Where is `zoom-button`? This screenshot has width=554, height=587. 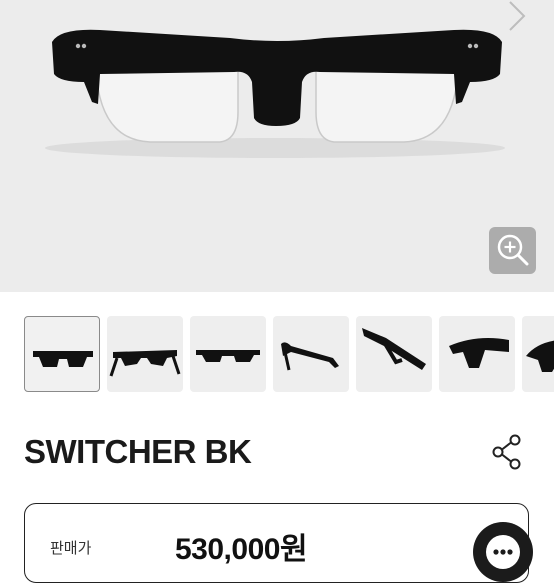 zoom-button is located at coordinates (512, 250).